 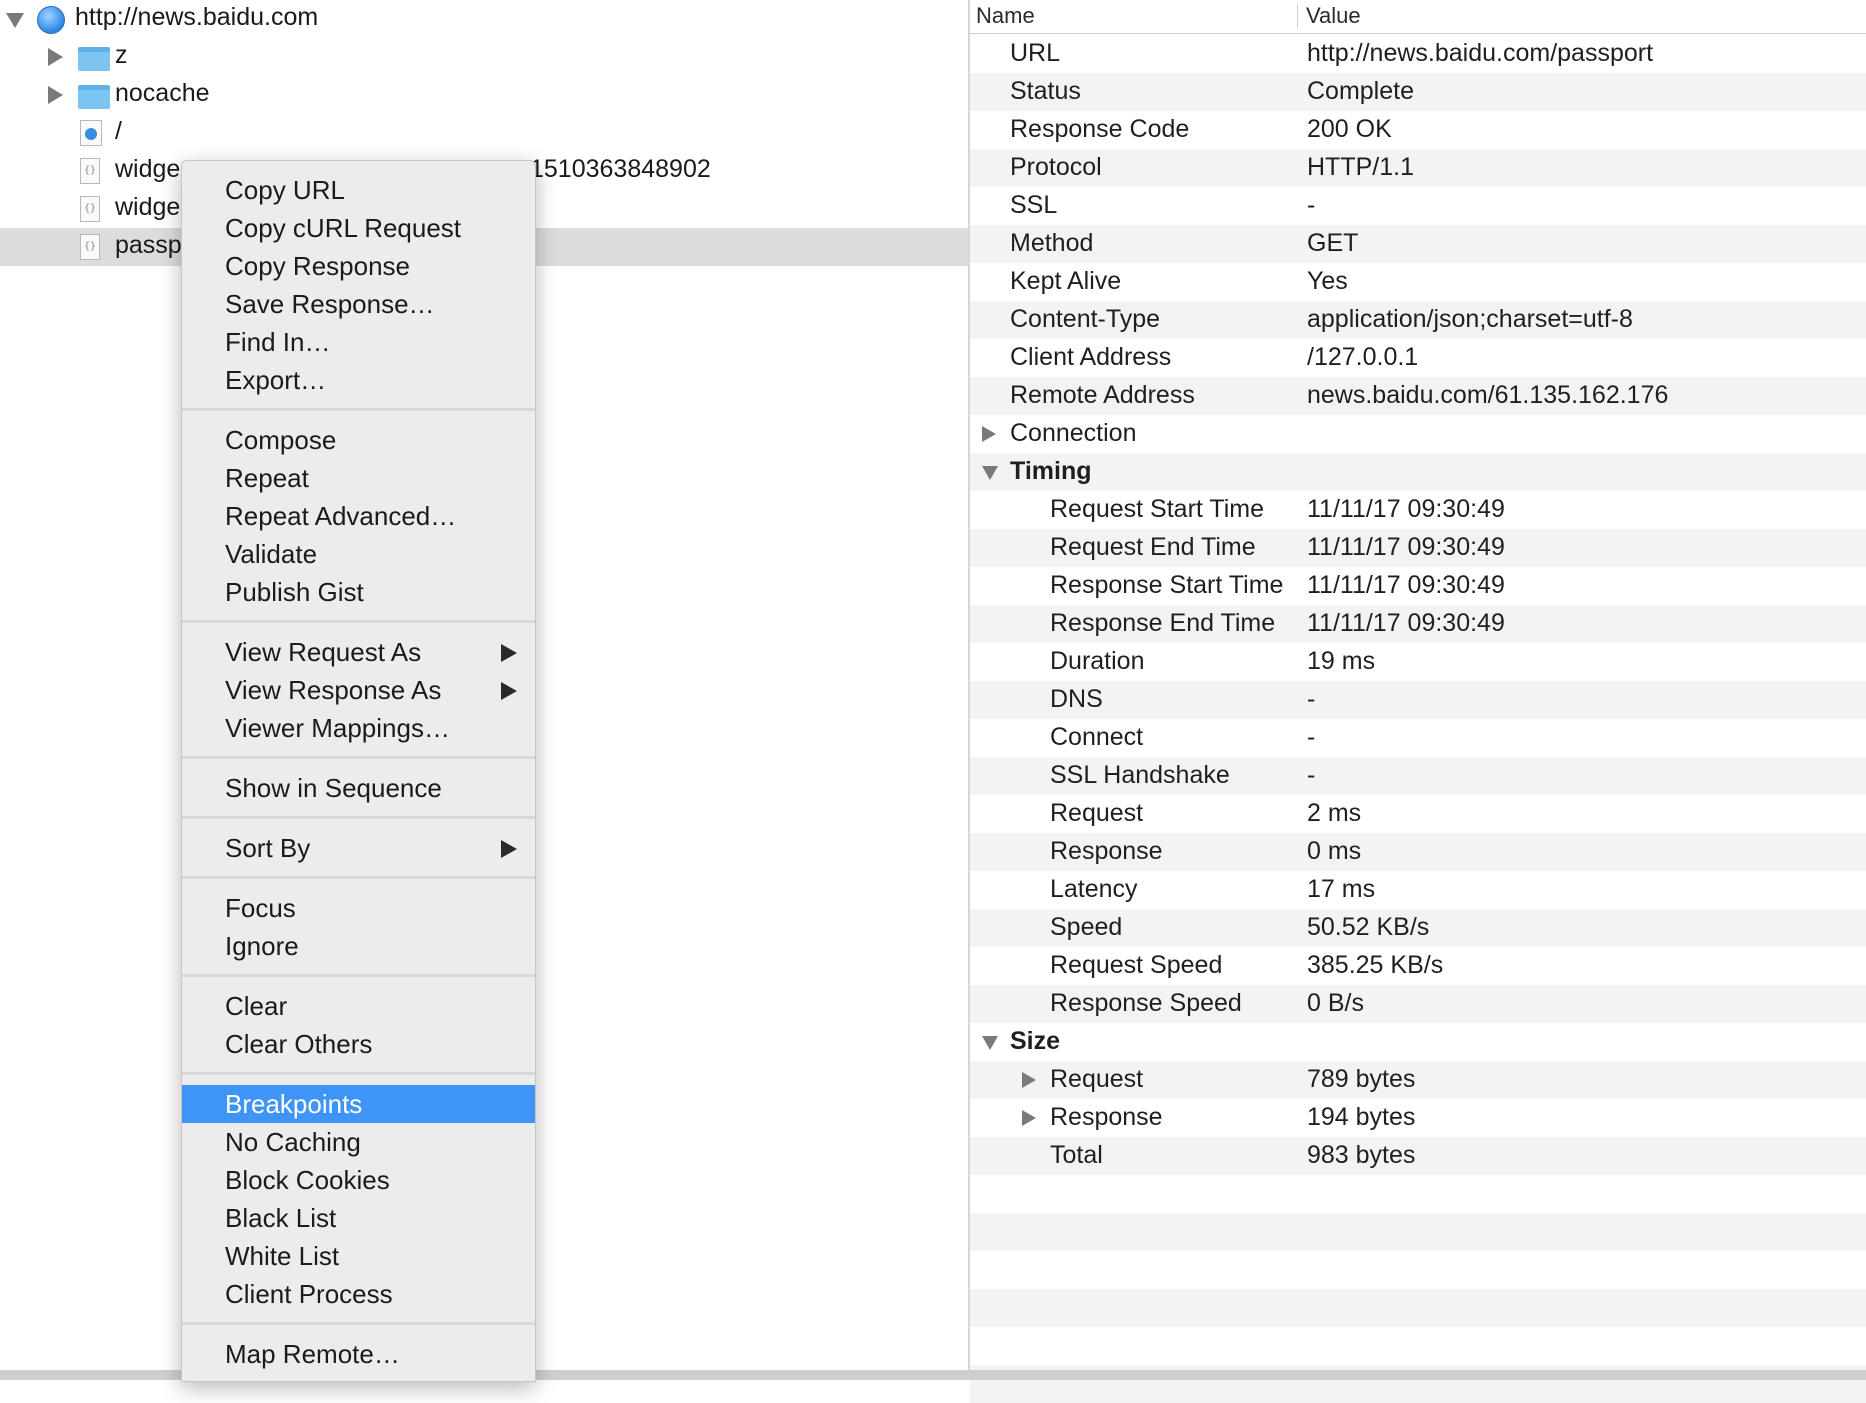 What do you see at coordinates (358, 554) in the screenshot?
I see `menu-item-validate: Validate` at bounding box center [358, 554].